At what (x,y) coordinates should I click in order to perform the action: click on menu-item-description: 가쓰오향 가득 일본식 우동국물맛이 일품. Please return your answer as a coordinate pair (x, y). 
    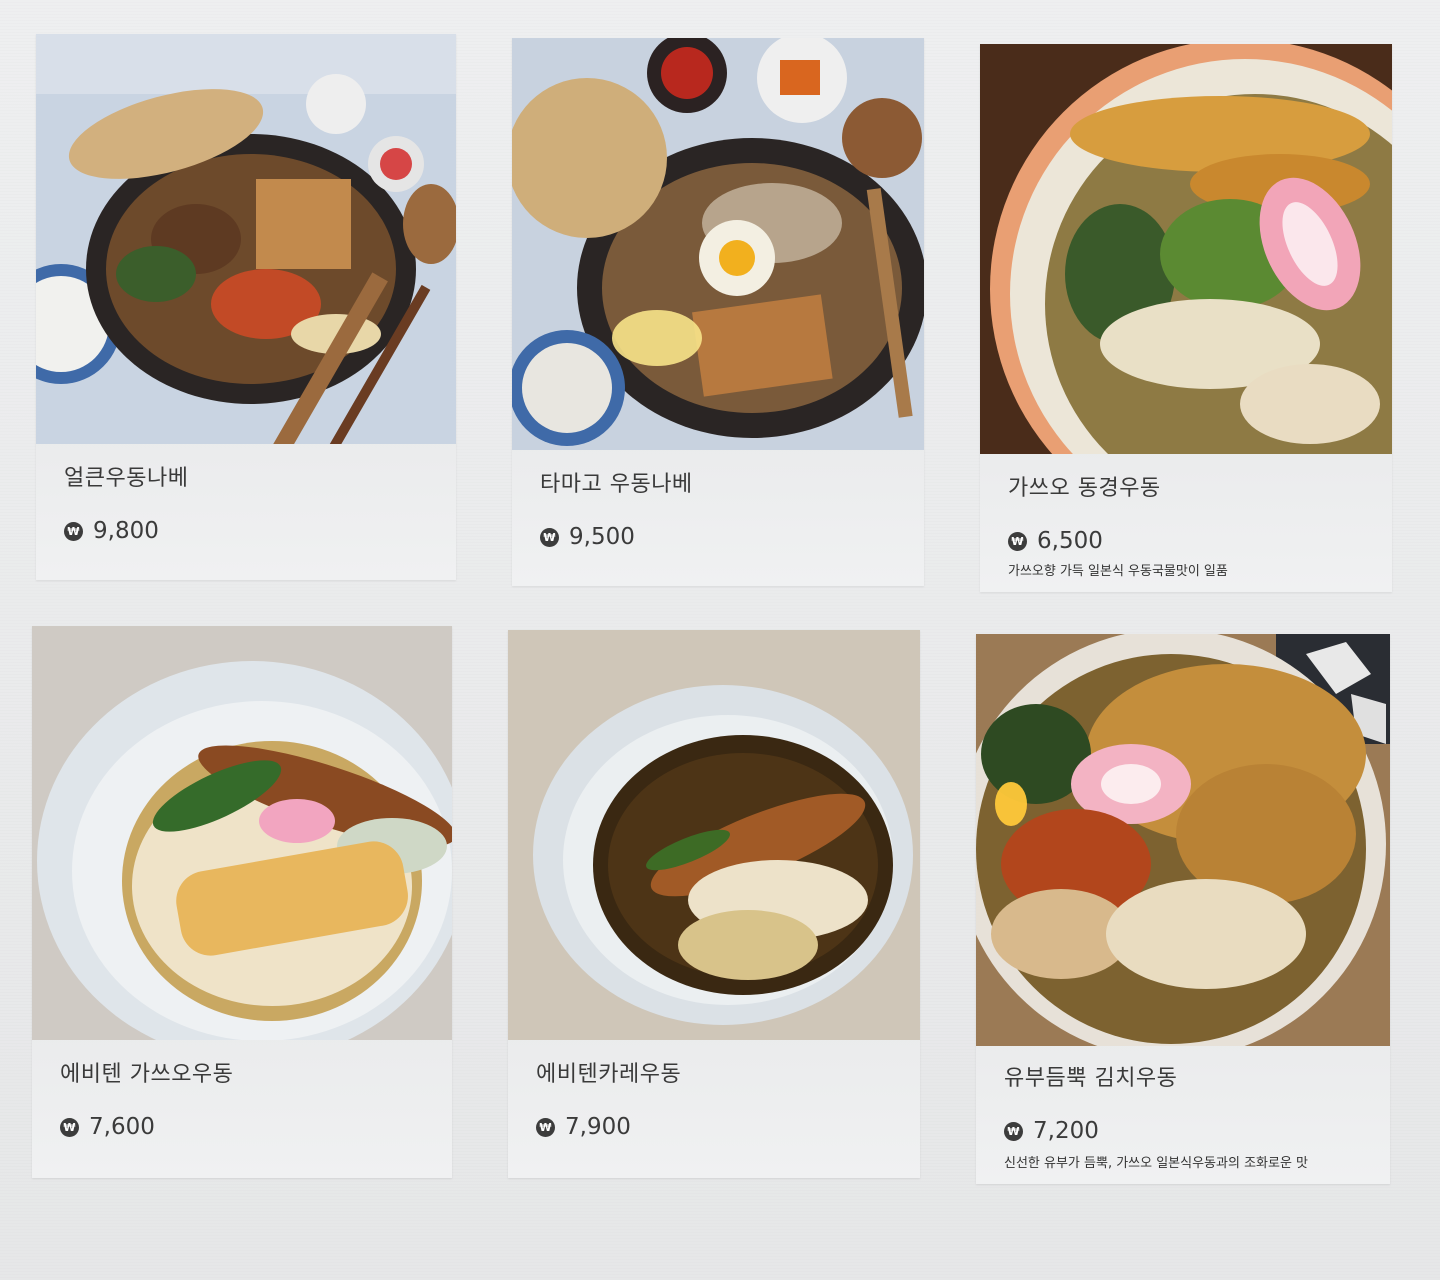
    Looking at the image, I should click on (1118, 571).